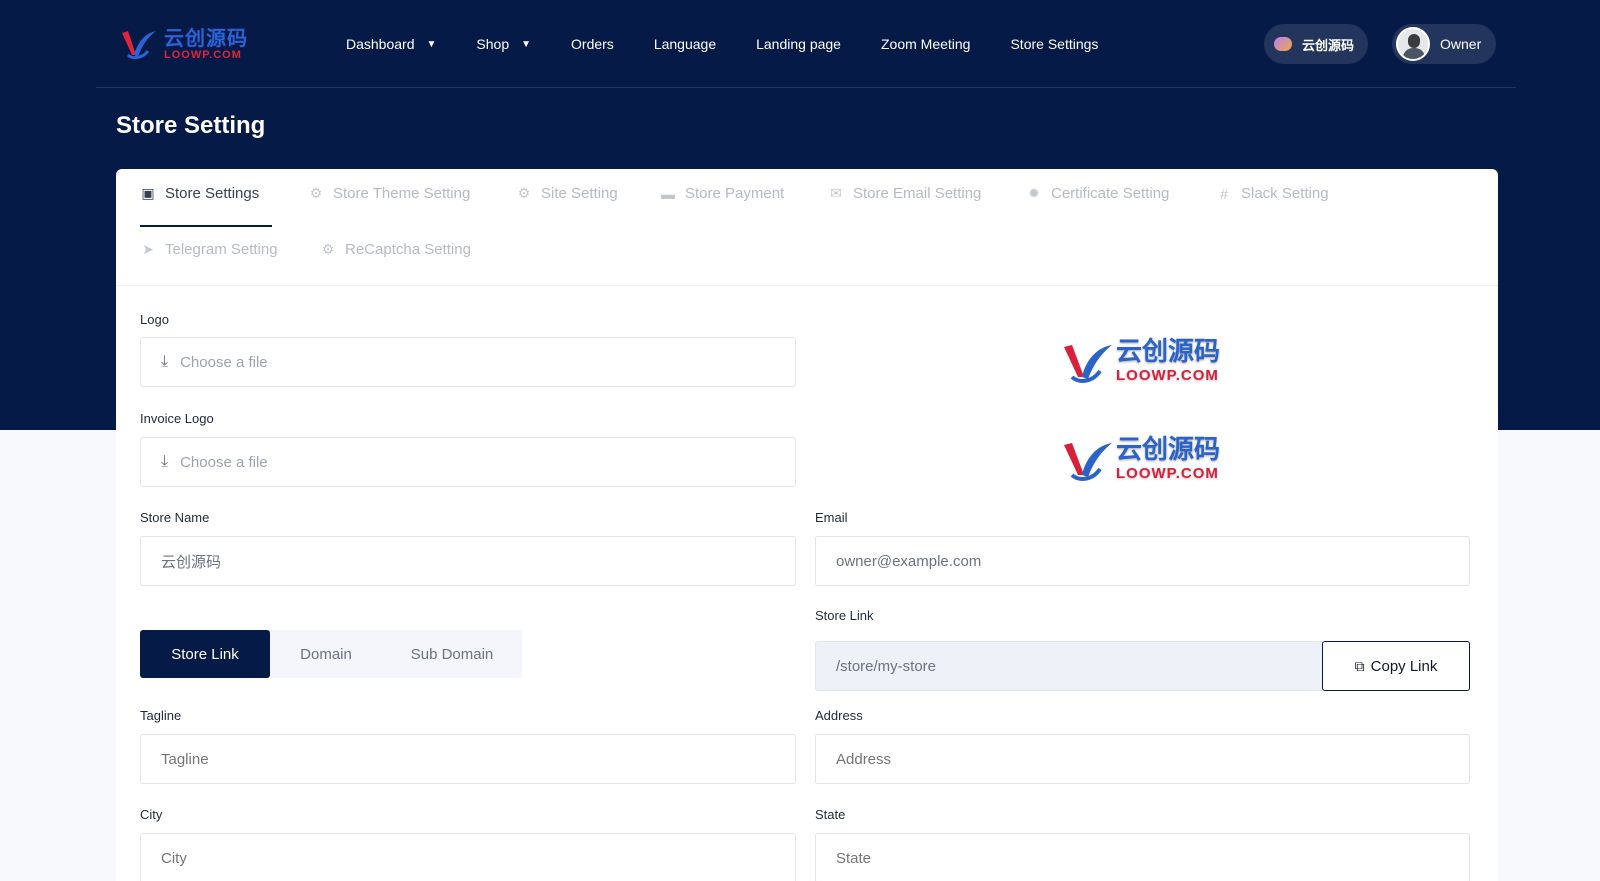 Image resolution: width=1600 pixels, height=881 pixels. I want to click on link-type-label: Domain, so click(326, 654).